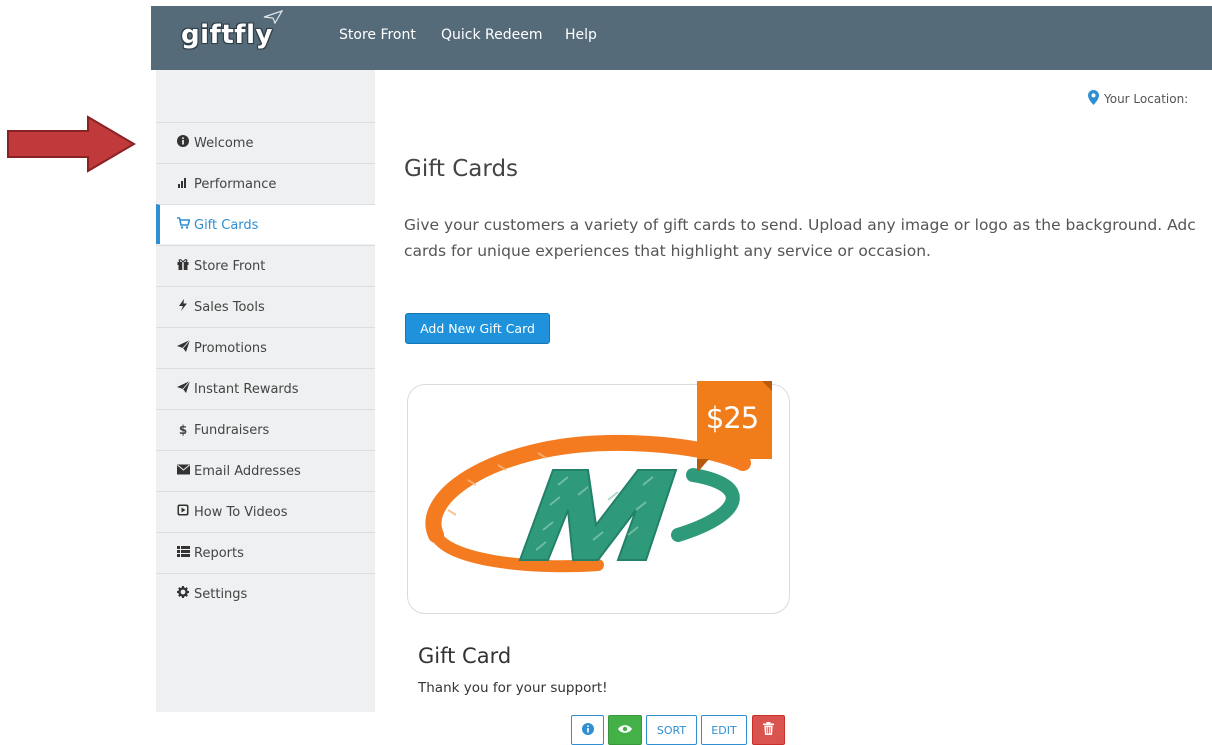 Image resolution: width=1212 pixels, height=745 pixels. What do you see at coordinates (265, 224) in the screenshot?
I see `sidebar-item-gift-cards: Gift Cards` at bounding box center [265, 224].